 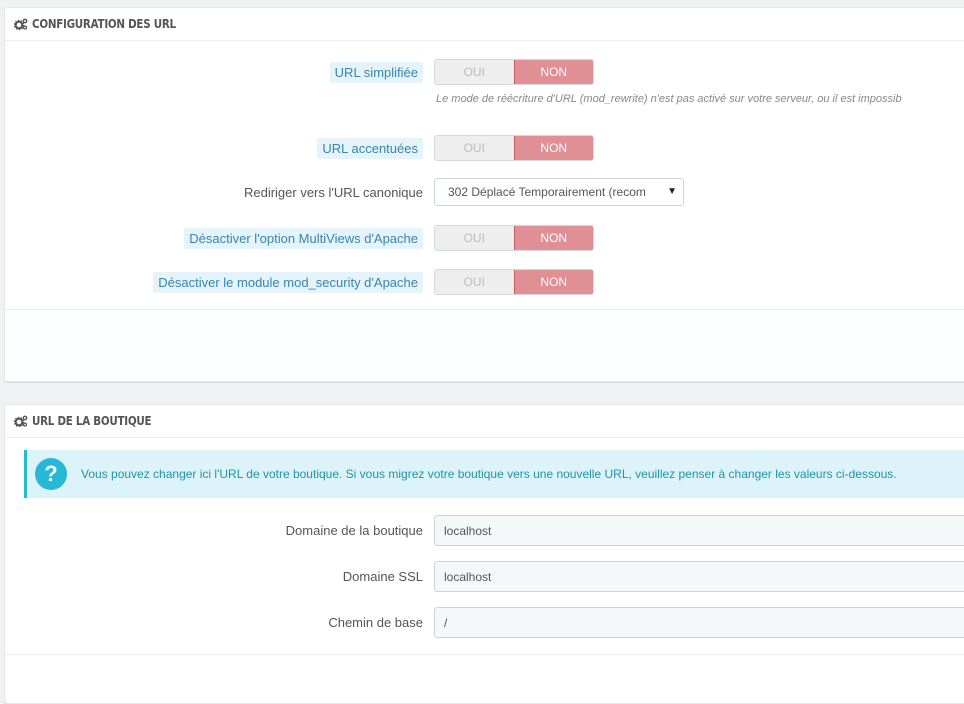 I want to click on panel-footer, so click(x=484, y=345).